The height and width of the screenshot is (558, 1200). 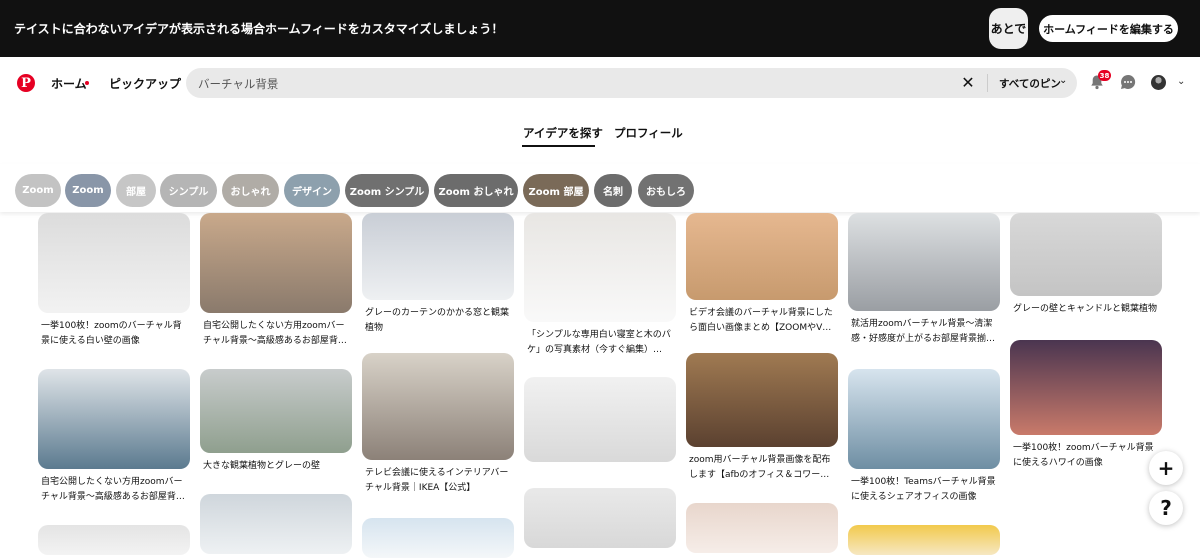 I want to click on pins-filter-dropdown: すべてのピン, so click(x=1030, y=83).